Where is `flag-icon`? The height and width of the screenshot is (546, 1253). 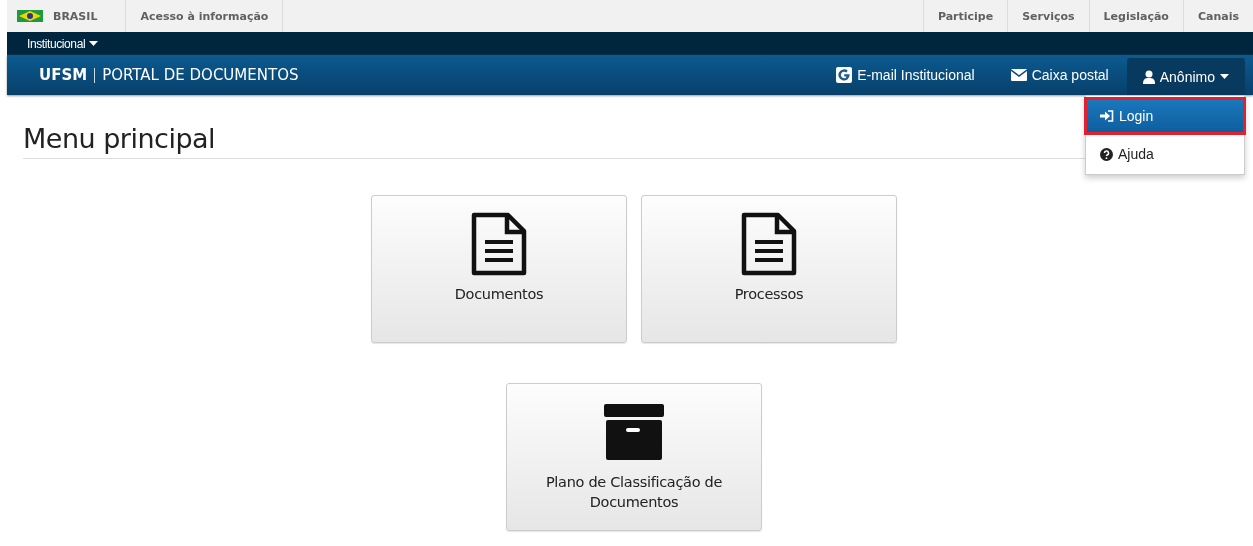
flag-icon is located at coordinates (30, 16).